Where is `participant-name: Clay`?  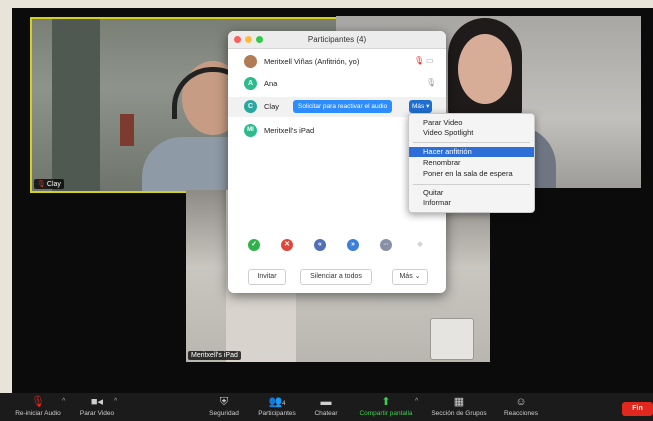
participant-name: Clay is located at coordinates (272, 106).